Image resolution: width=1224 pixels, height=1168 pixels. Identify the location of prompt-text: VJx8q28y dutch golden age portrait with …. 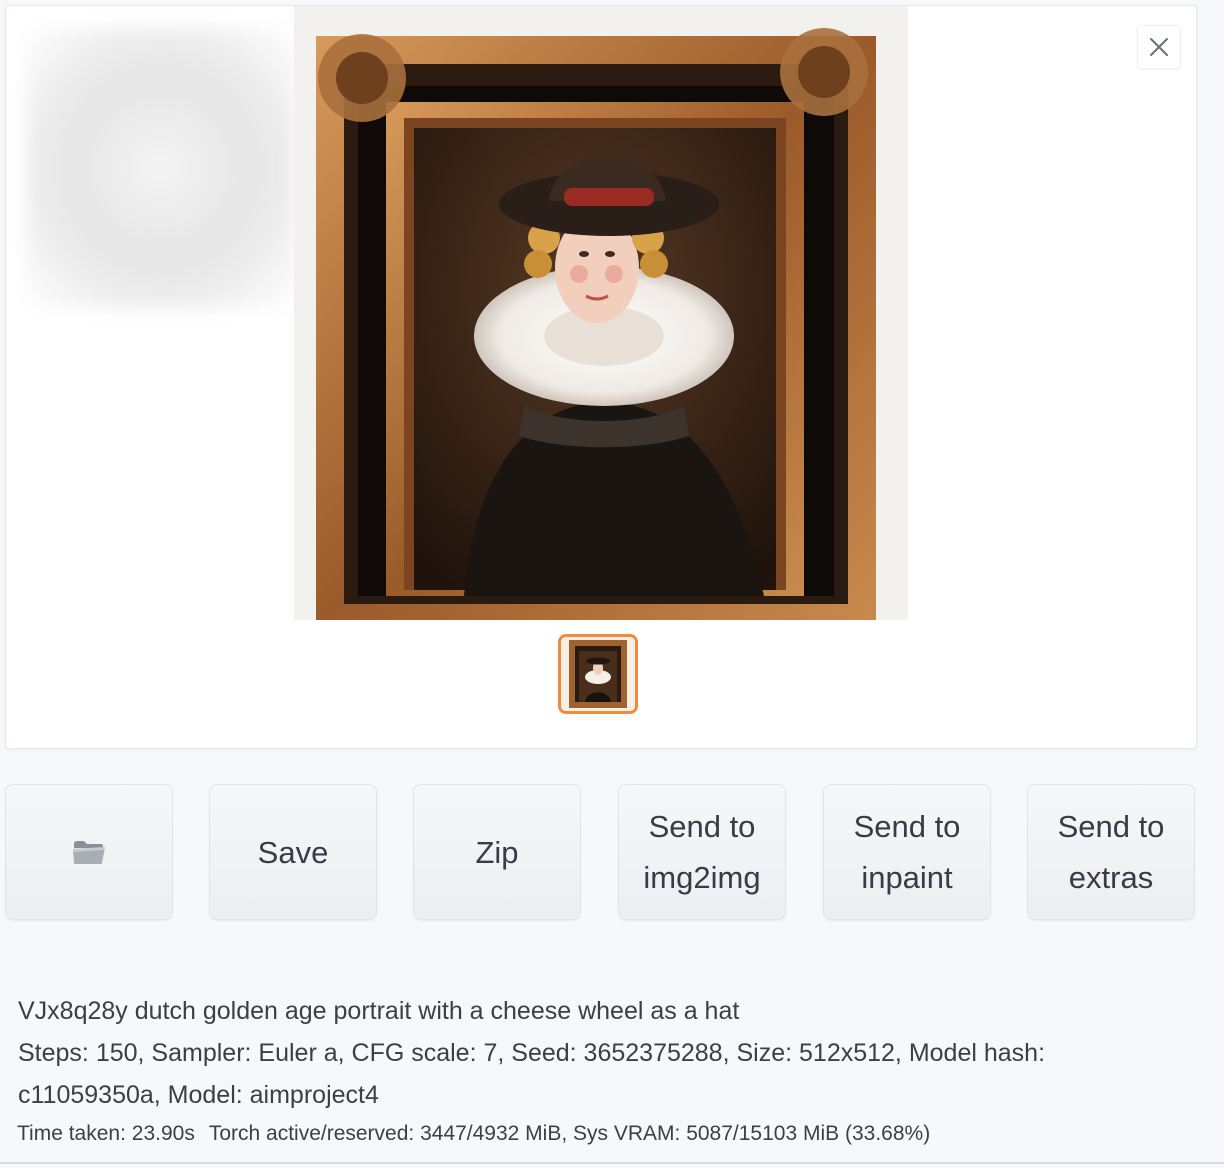
(379, 1011).